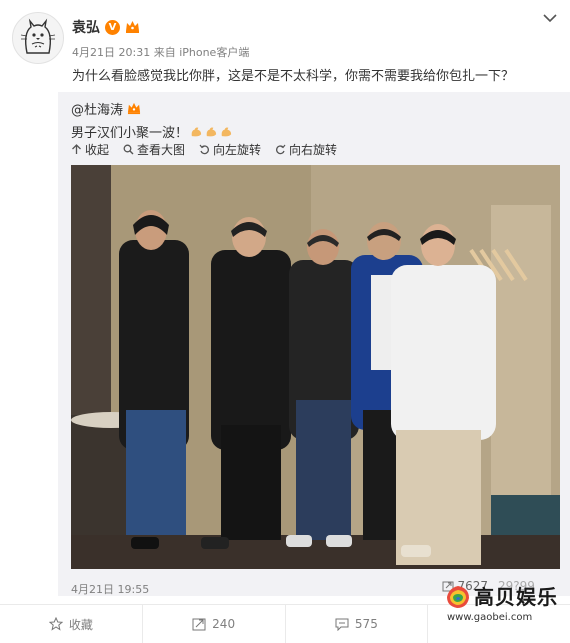  I want to click on star-icon, so click(55, 624).